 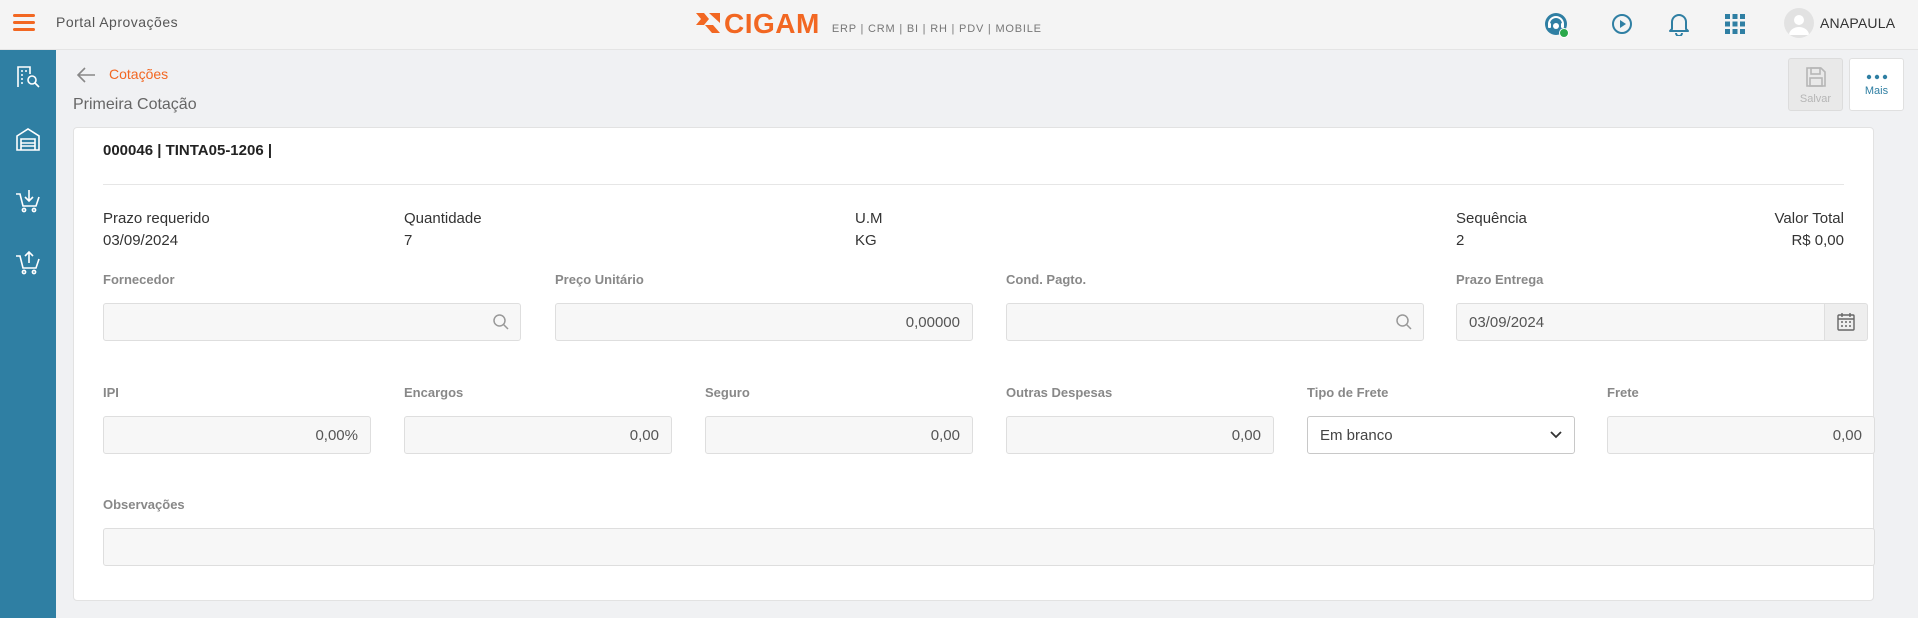 I want to click on preco-unitario-label: Preço Unitário, so click(x=599, y=279).